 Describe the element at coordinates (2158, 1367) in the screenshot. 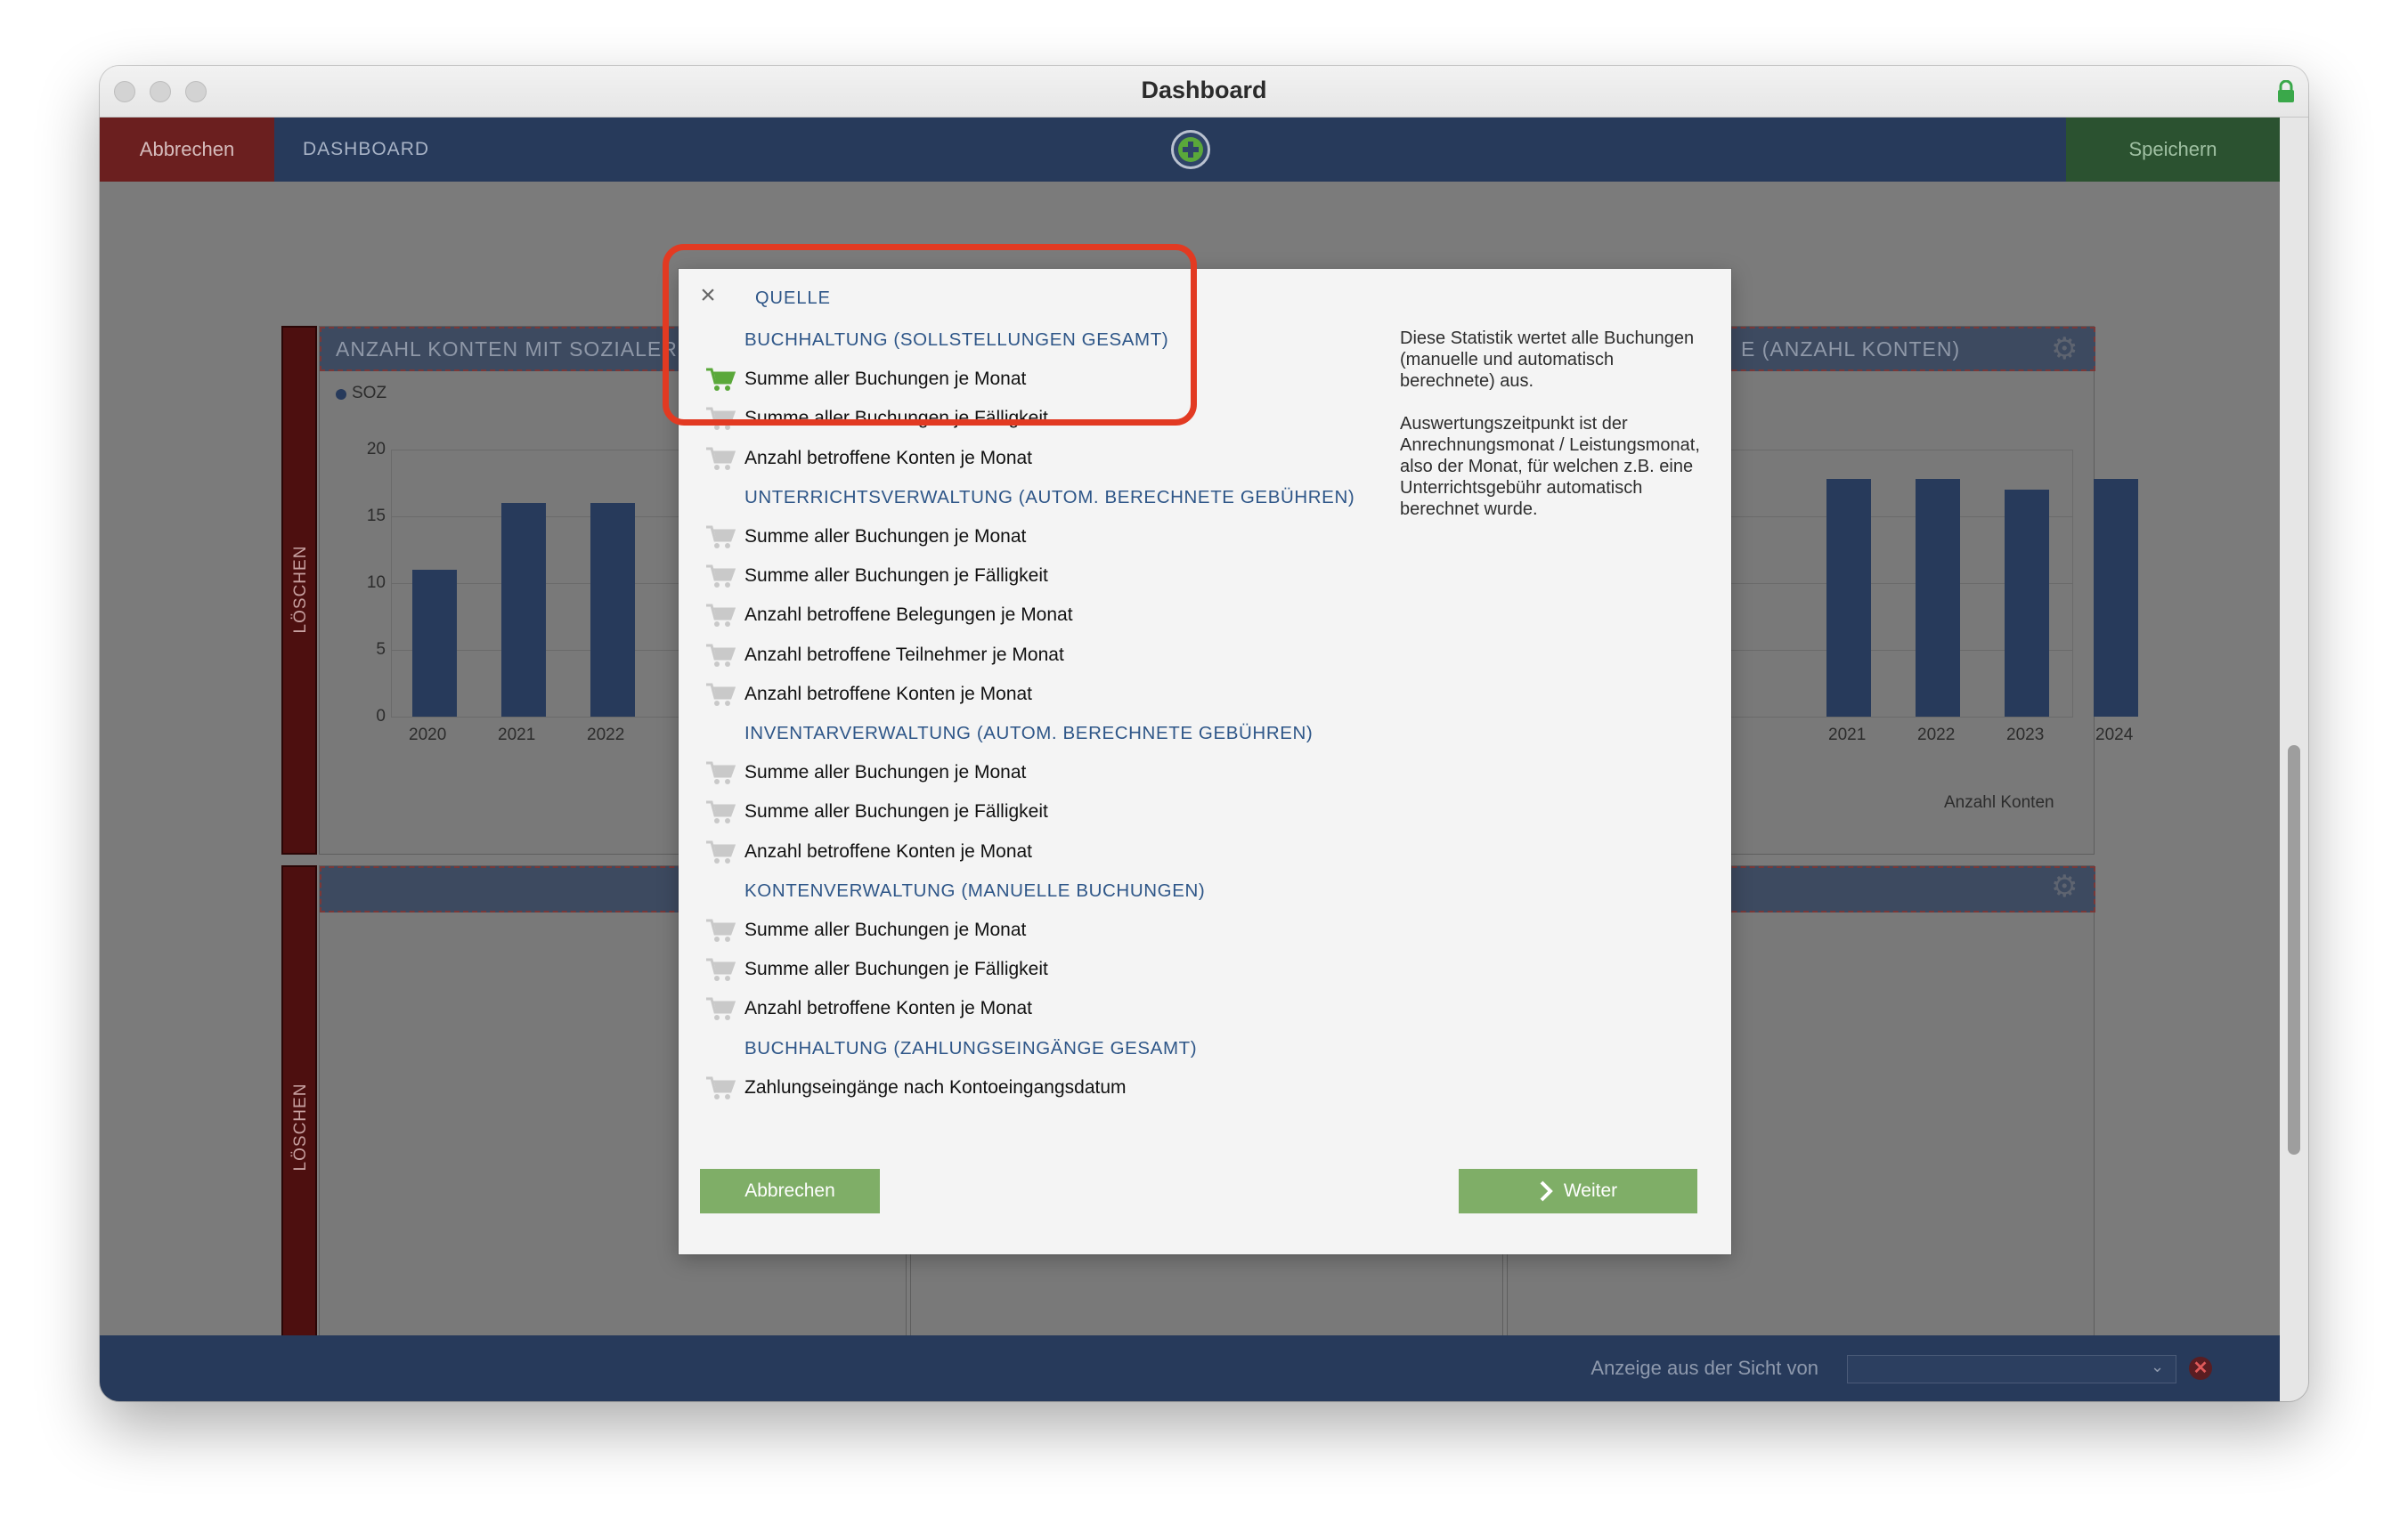

I see `chevron-down-icon: ⌄` at that location.